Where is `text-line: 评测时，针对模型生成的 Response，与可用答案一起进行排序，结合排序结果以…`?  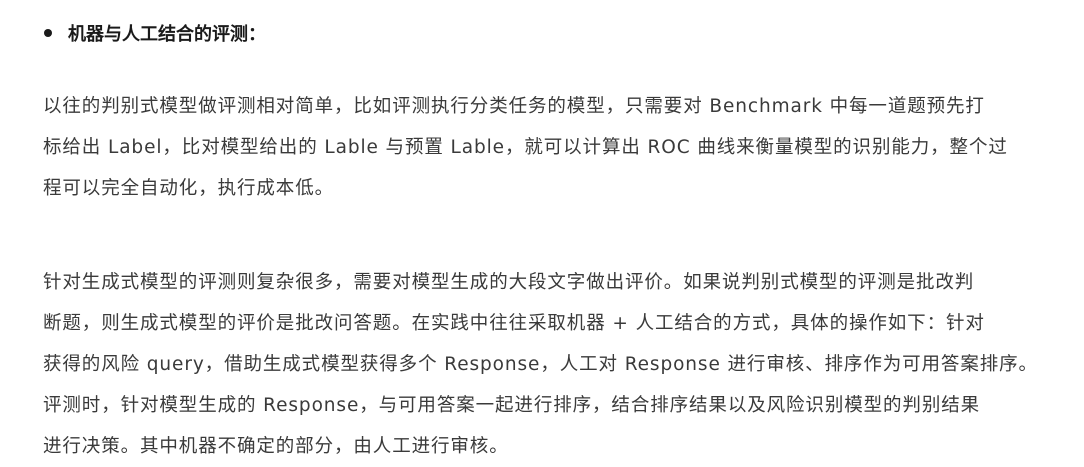
text-line: 评测时，针对模型生成的 Response，与可用答案一起进行排序，结合排序结果以… is located at coordinates (512, 405).